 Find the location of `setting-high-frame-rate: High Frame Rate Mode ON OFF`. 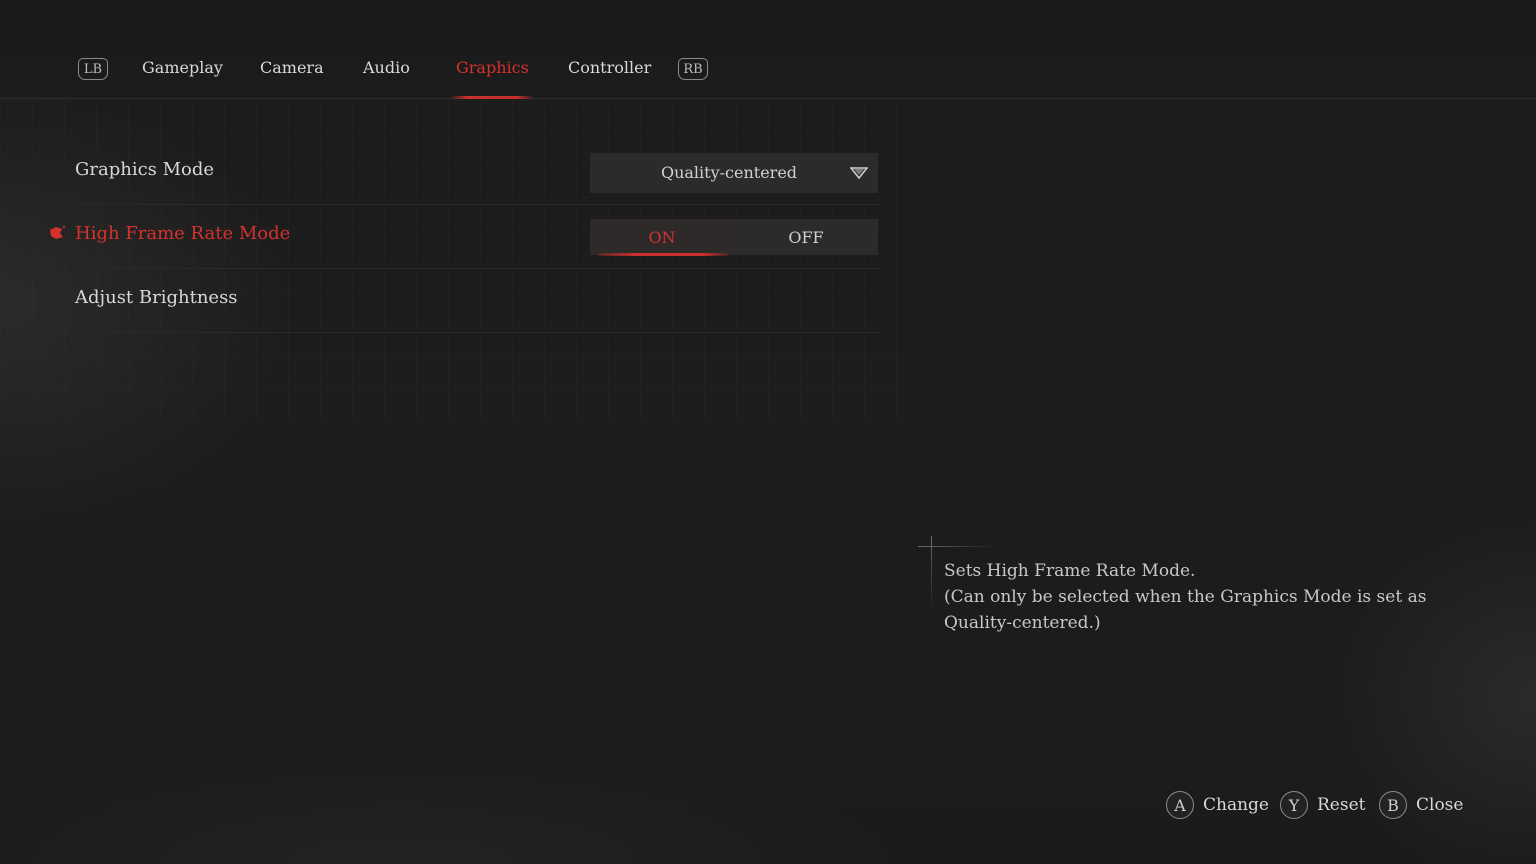

setting-high-frame-rate: High Frame Rate Mode ON OFF is located at coordinates (464, 236).